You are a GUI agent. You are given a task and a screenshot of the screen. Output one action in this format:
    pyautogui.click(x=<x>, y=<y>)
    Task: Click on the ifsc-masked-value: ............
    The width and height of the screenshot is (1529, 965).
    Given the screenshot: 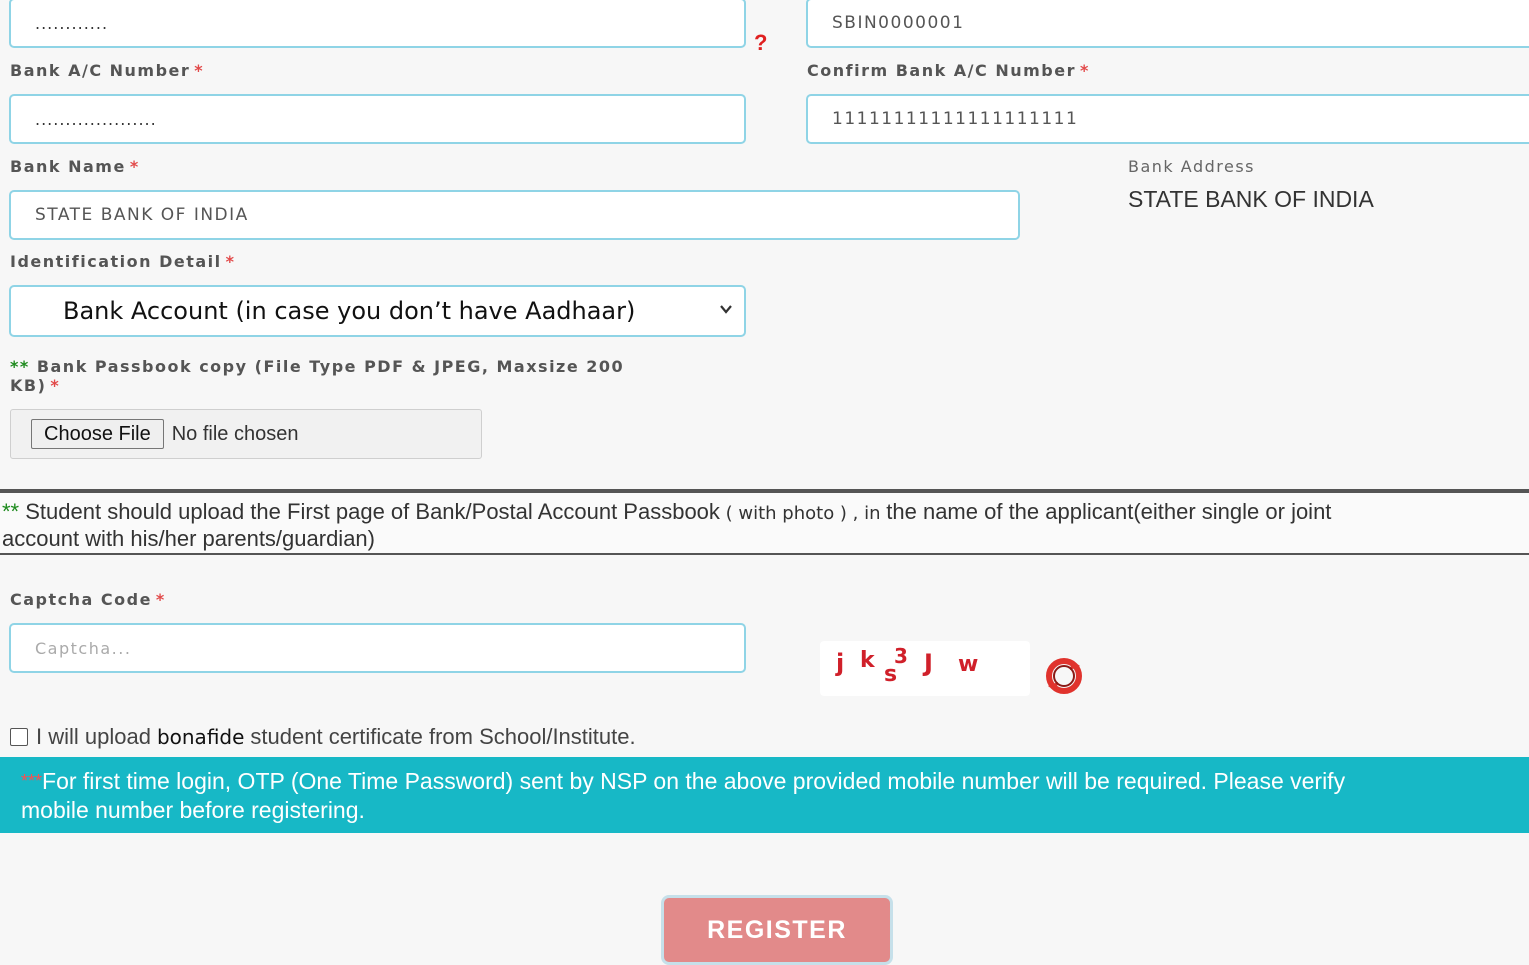 What is the action you would take?
    pyautogui.click(x=72, y=23)
    